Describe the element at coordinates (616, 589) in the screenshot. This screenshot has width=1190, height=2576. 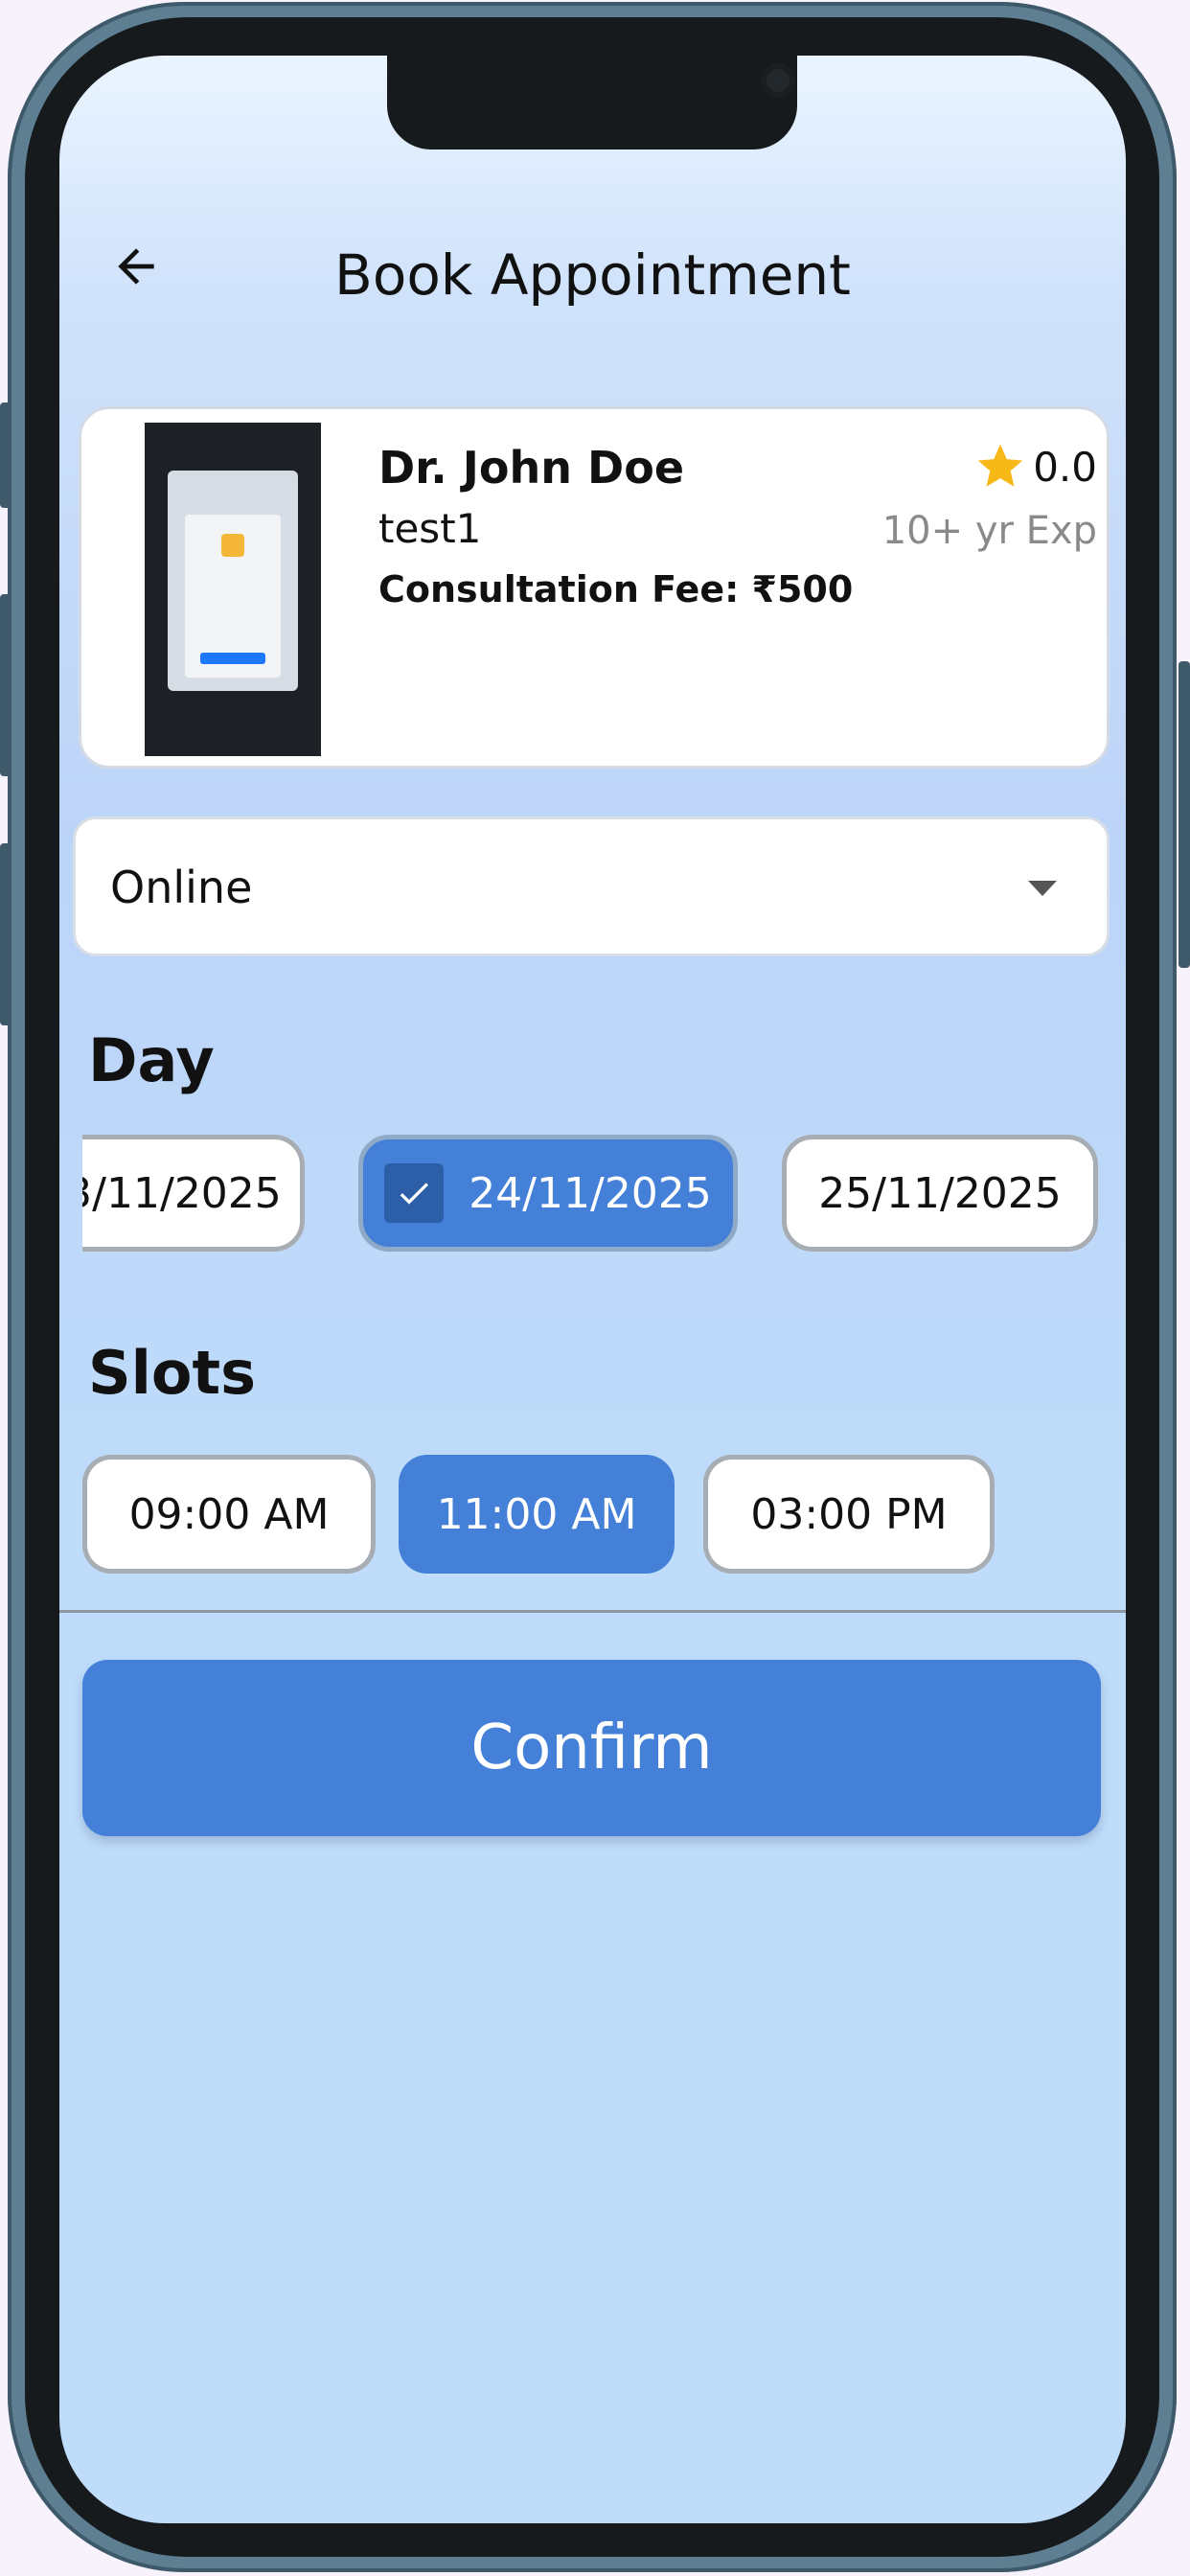
I see `consultation-fee: Consultation Fee: ₹500` at that location.